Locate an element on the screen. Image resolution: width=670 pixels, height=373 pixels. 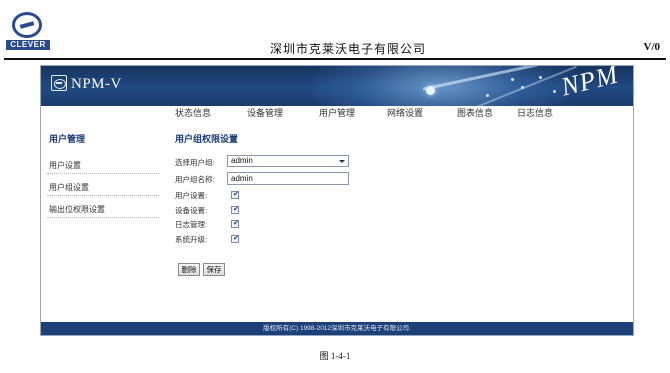
top-nav: 状态信息 设备管理 用户管理 网络设置 图表信息 日志信息 is located at coordinates (337, 114).